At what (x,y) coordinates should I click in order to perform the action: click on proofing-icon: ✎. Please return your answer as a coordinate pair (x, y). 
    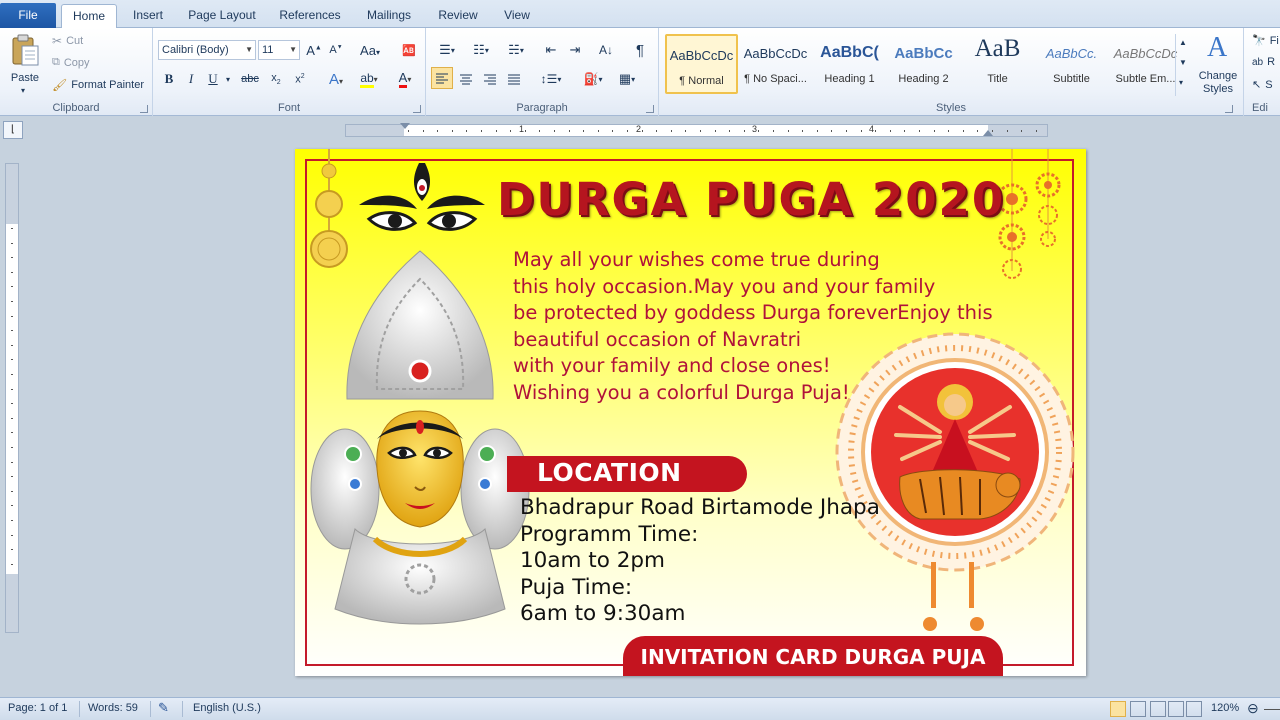
    Looking at the image, I should click on (163, 708).